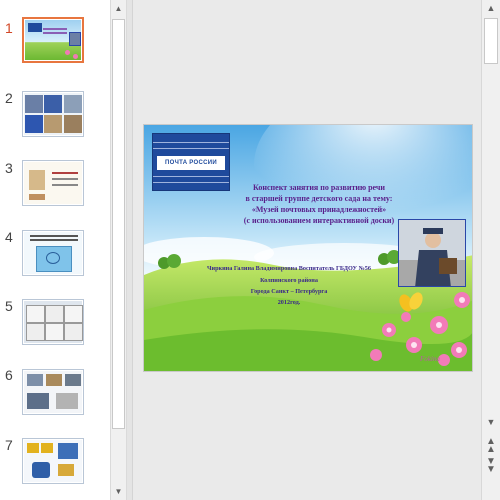  What do you see at coordinates (289, 280) in the screenshot?
I see `author-line-2: Колпинского района` at bounding box center [289, 280].